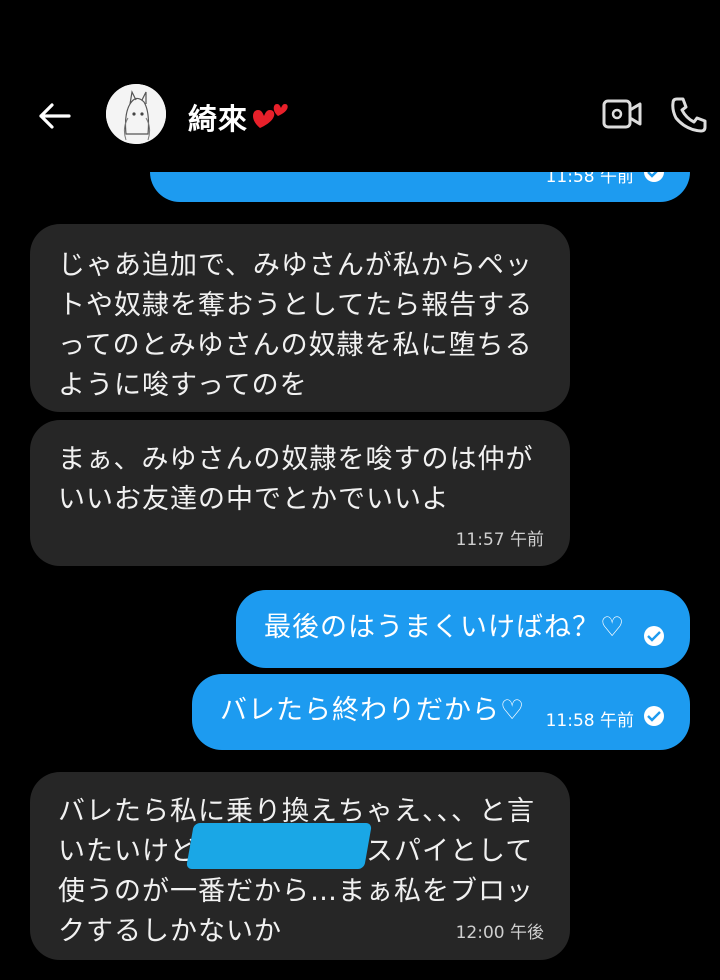 The width and height of the screenshot is (720, 980). I want to click on message-bubble-outgoing: バレたら終わりだから♡ 11:58 午前, so click(441, 712).